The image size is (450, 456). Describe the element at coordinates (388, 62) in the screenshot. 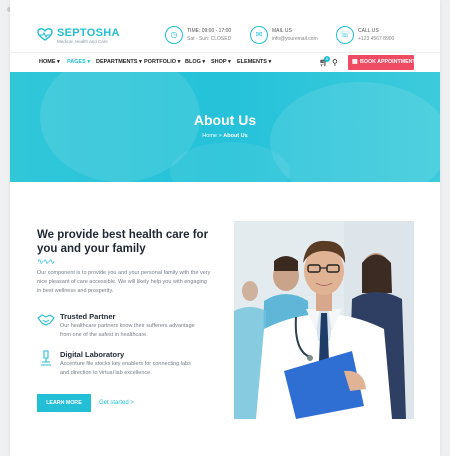

I see `book-appointment-label: BOOK APPOINTMENT` at that location.